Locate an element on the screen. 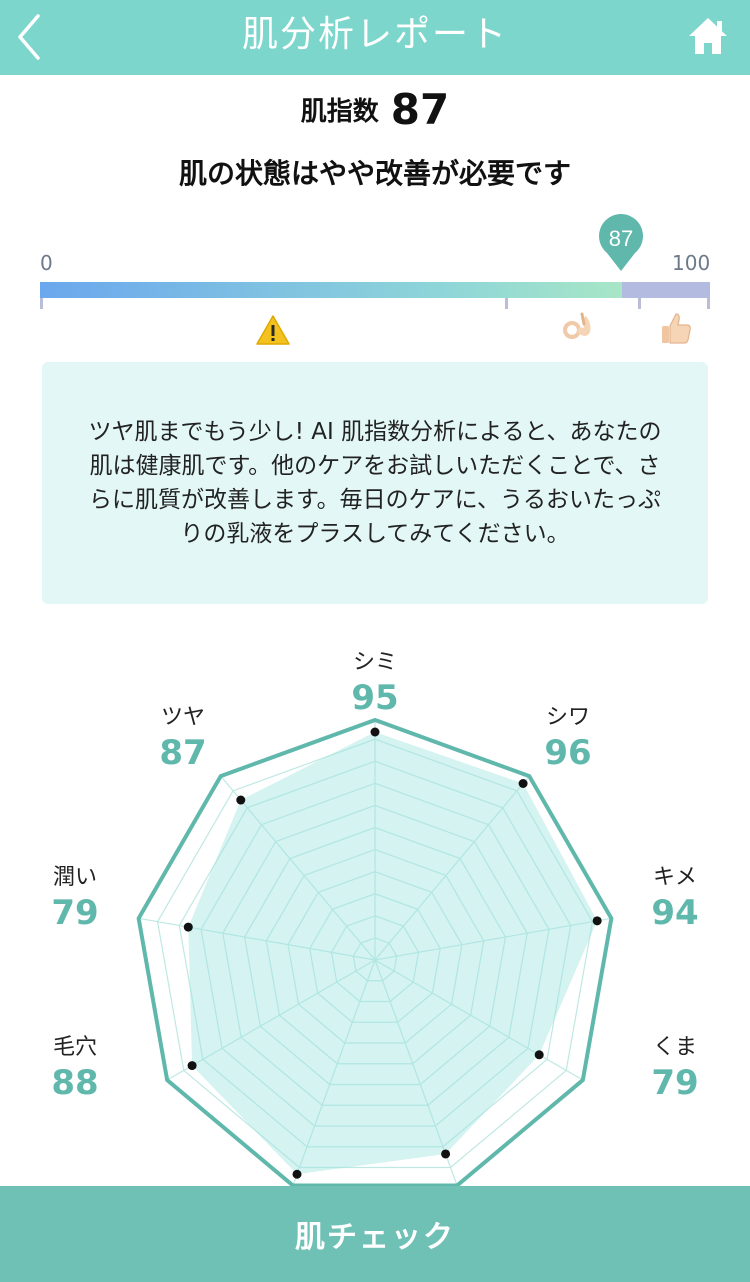 The height and width of the screenshot is (1282, 750). score-value: 87 is located at coordinates (420, 109).